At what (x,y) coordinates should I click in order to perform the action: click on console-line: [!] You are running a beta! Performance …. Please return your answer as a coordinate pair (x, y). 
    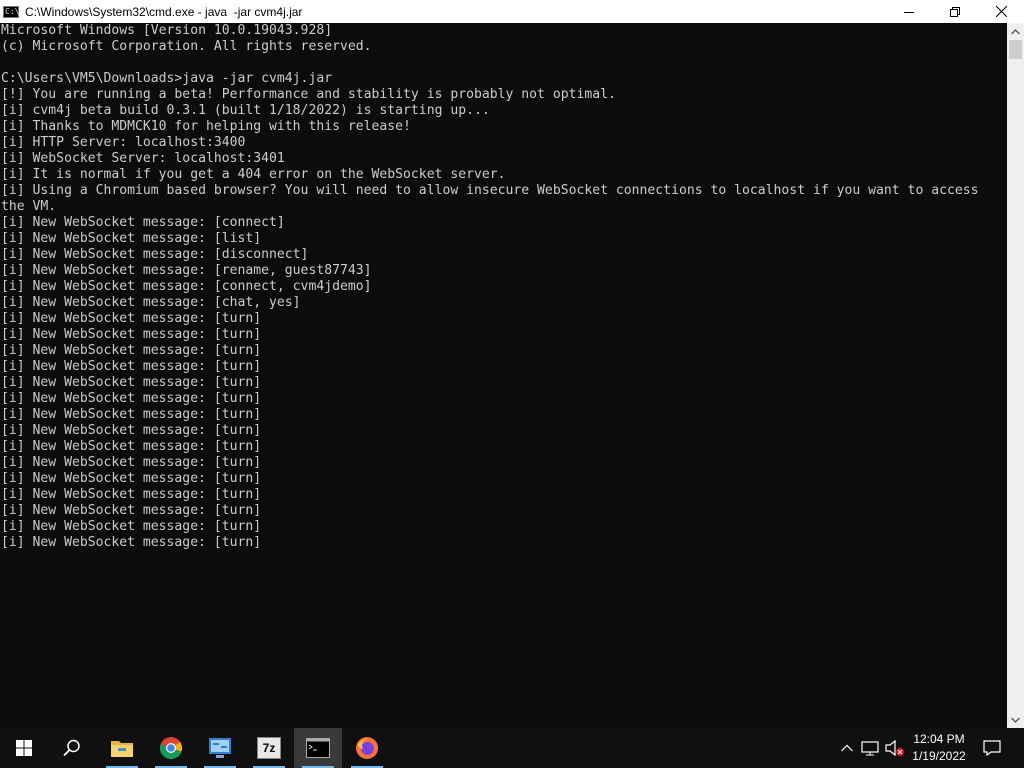
    Looking at the image, I should click on (308, 94).